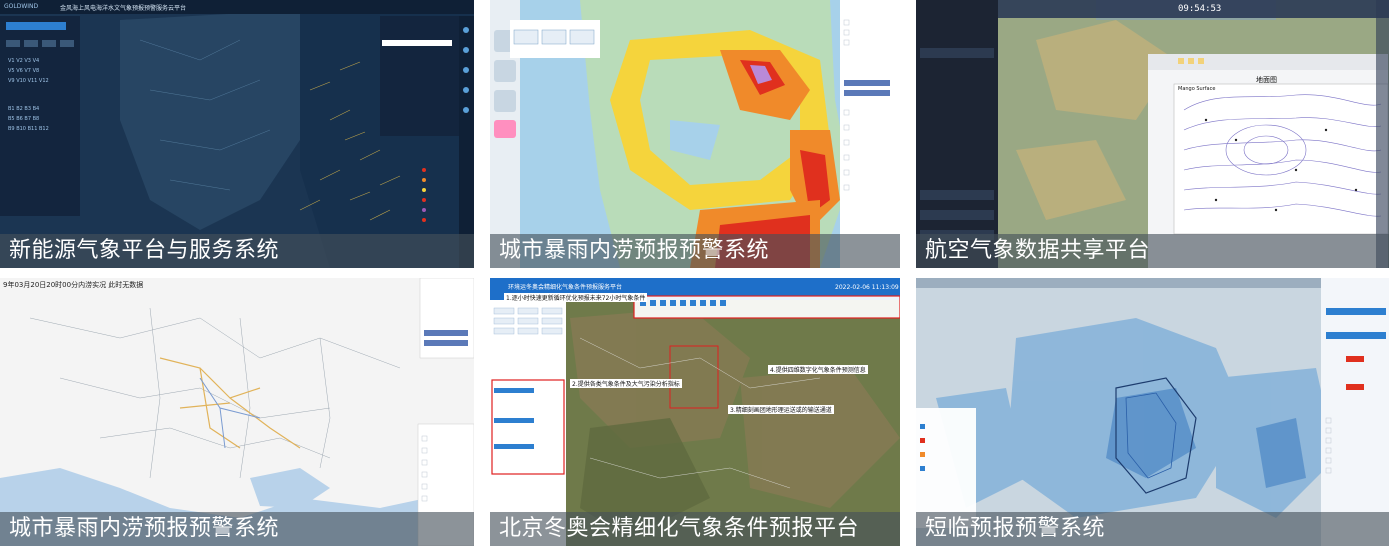  Describe the element at coordinates (23, 109) in the screenshot. I see `svg-text: B1 B2 B3 B4` at that location.